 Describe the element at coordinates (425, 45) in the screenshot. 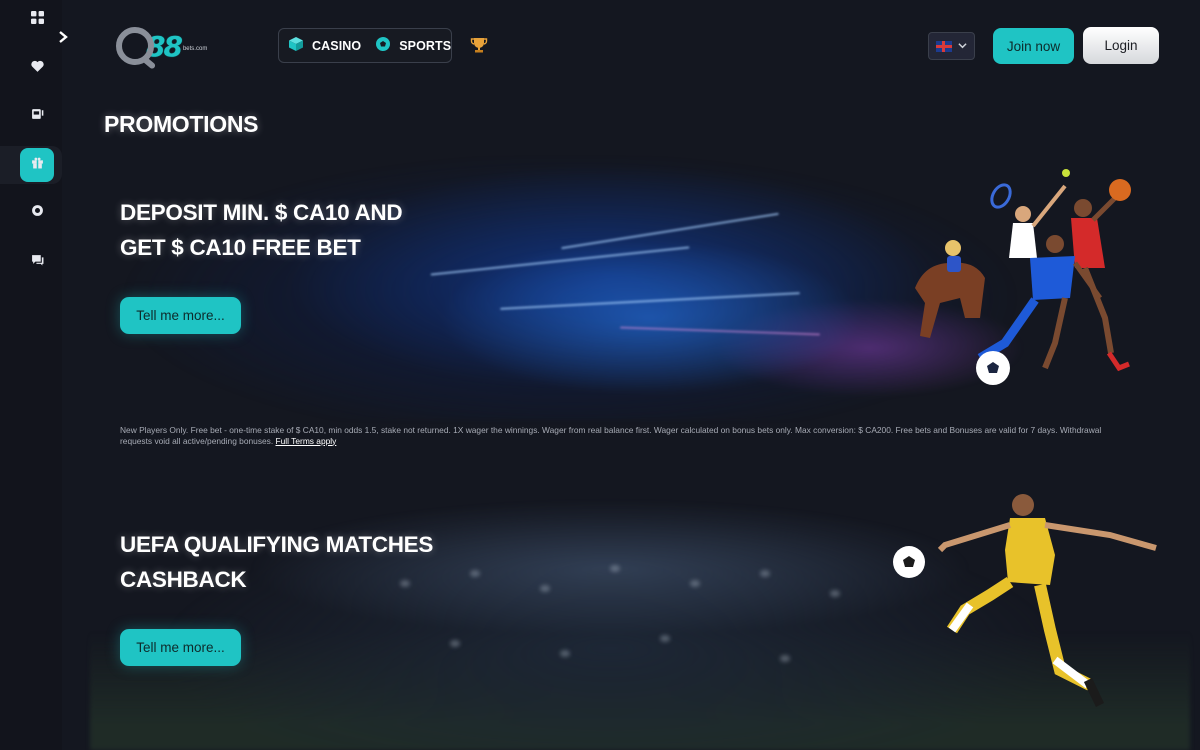

I see `nav-sports-label: SPORTS` at that location.